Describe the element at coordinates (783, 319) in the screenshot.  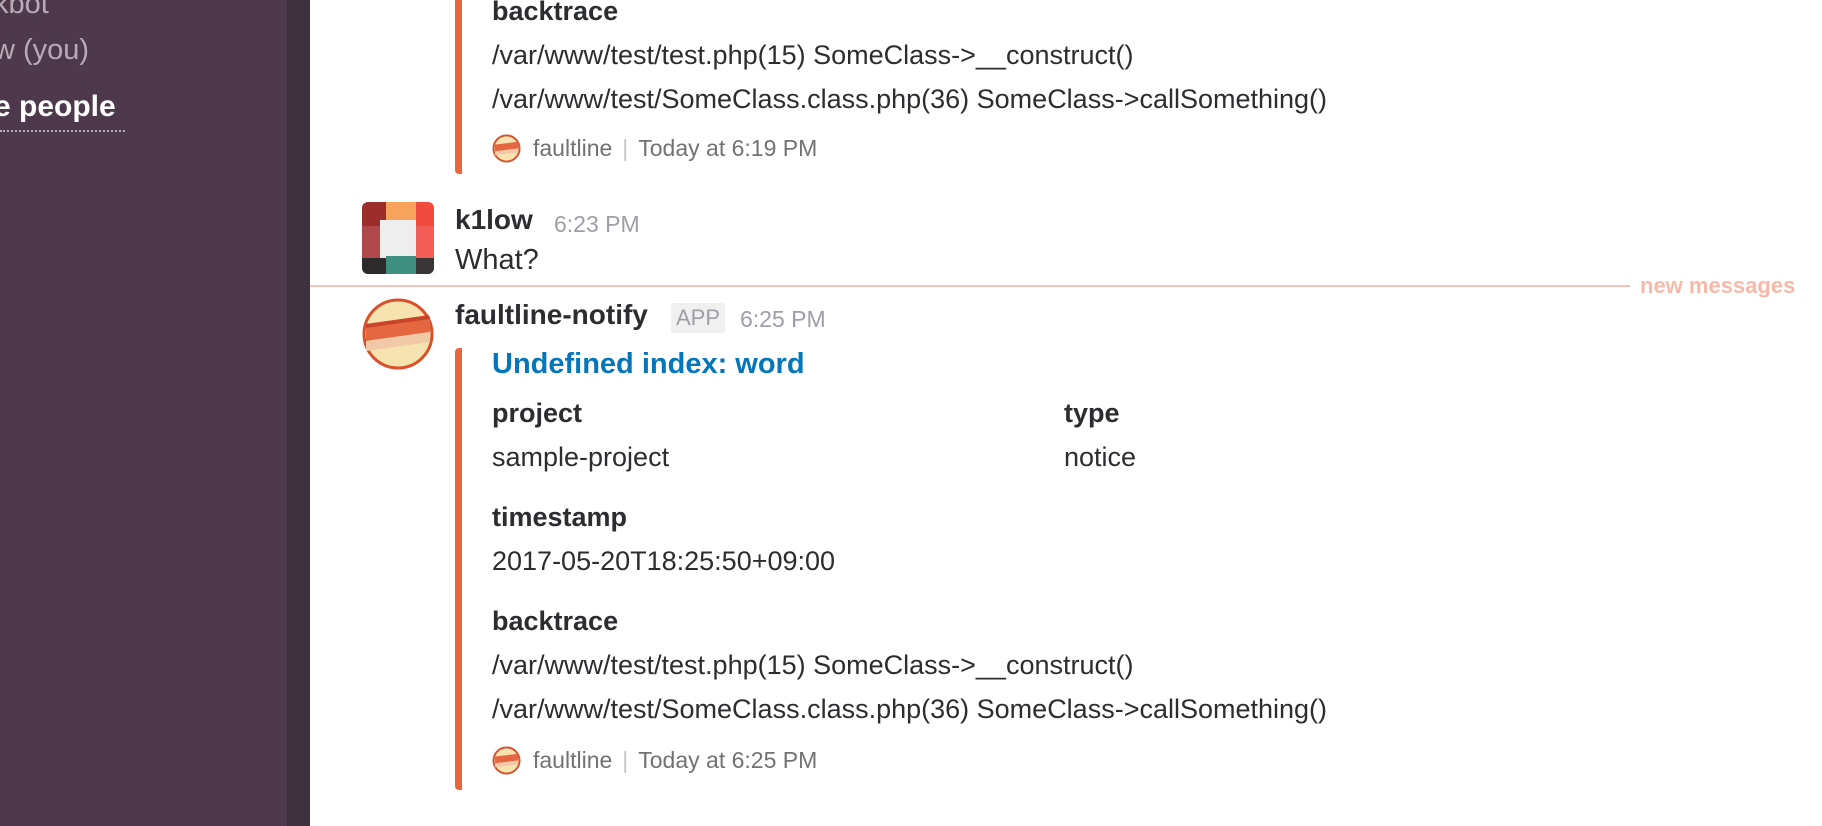
I see `message-time: 6:25 PM` at that location.